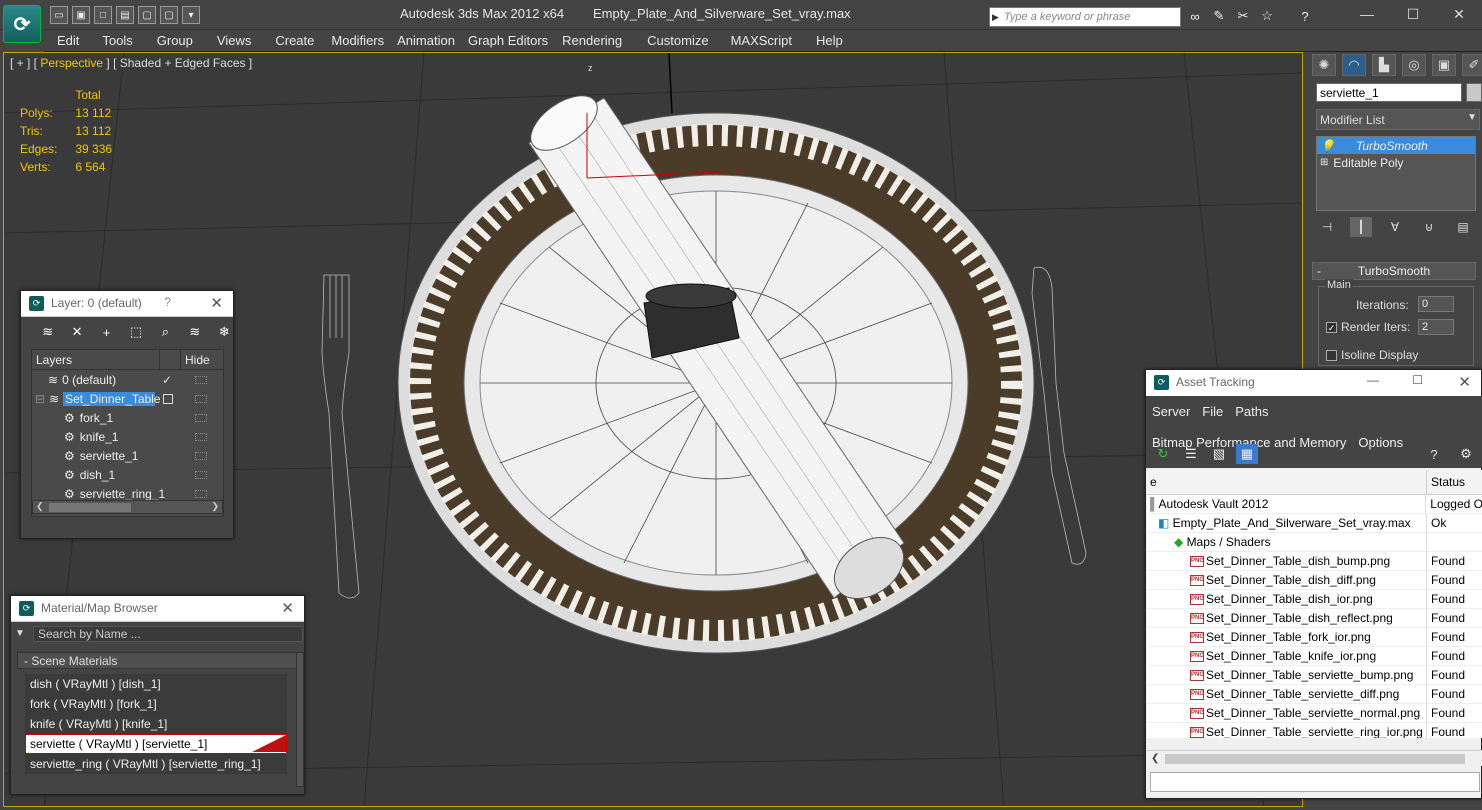 This screenshot has height=810, width=1482. I want to click on menu-server: Server, so click(1171, 411).